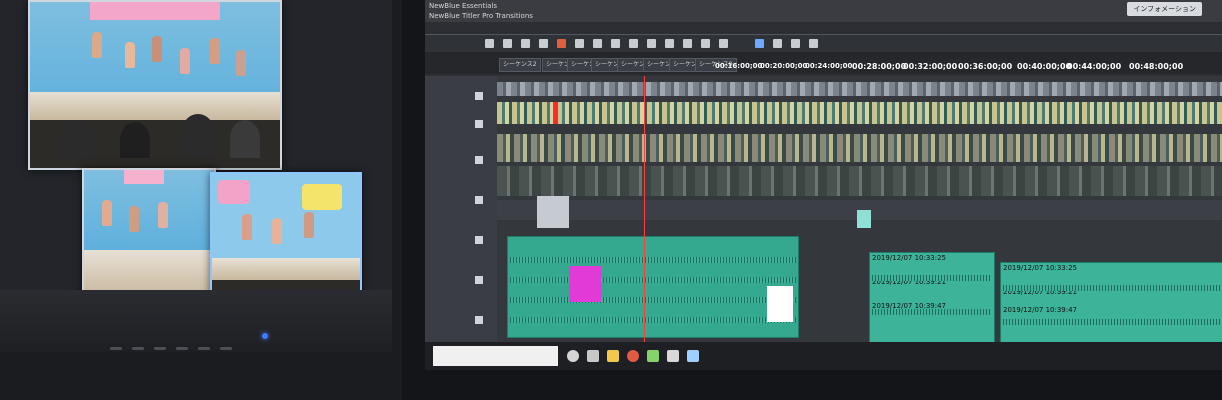 Image resolution: width=1222 pixels, height=400 pixels. What do you see at coordinates (507, 43) in the screenshot?
I see `copy-icon` at bounding box center [507, 43].